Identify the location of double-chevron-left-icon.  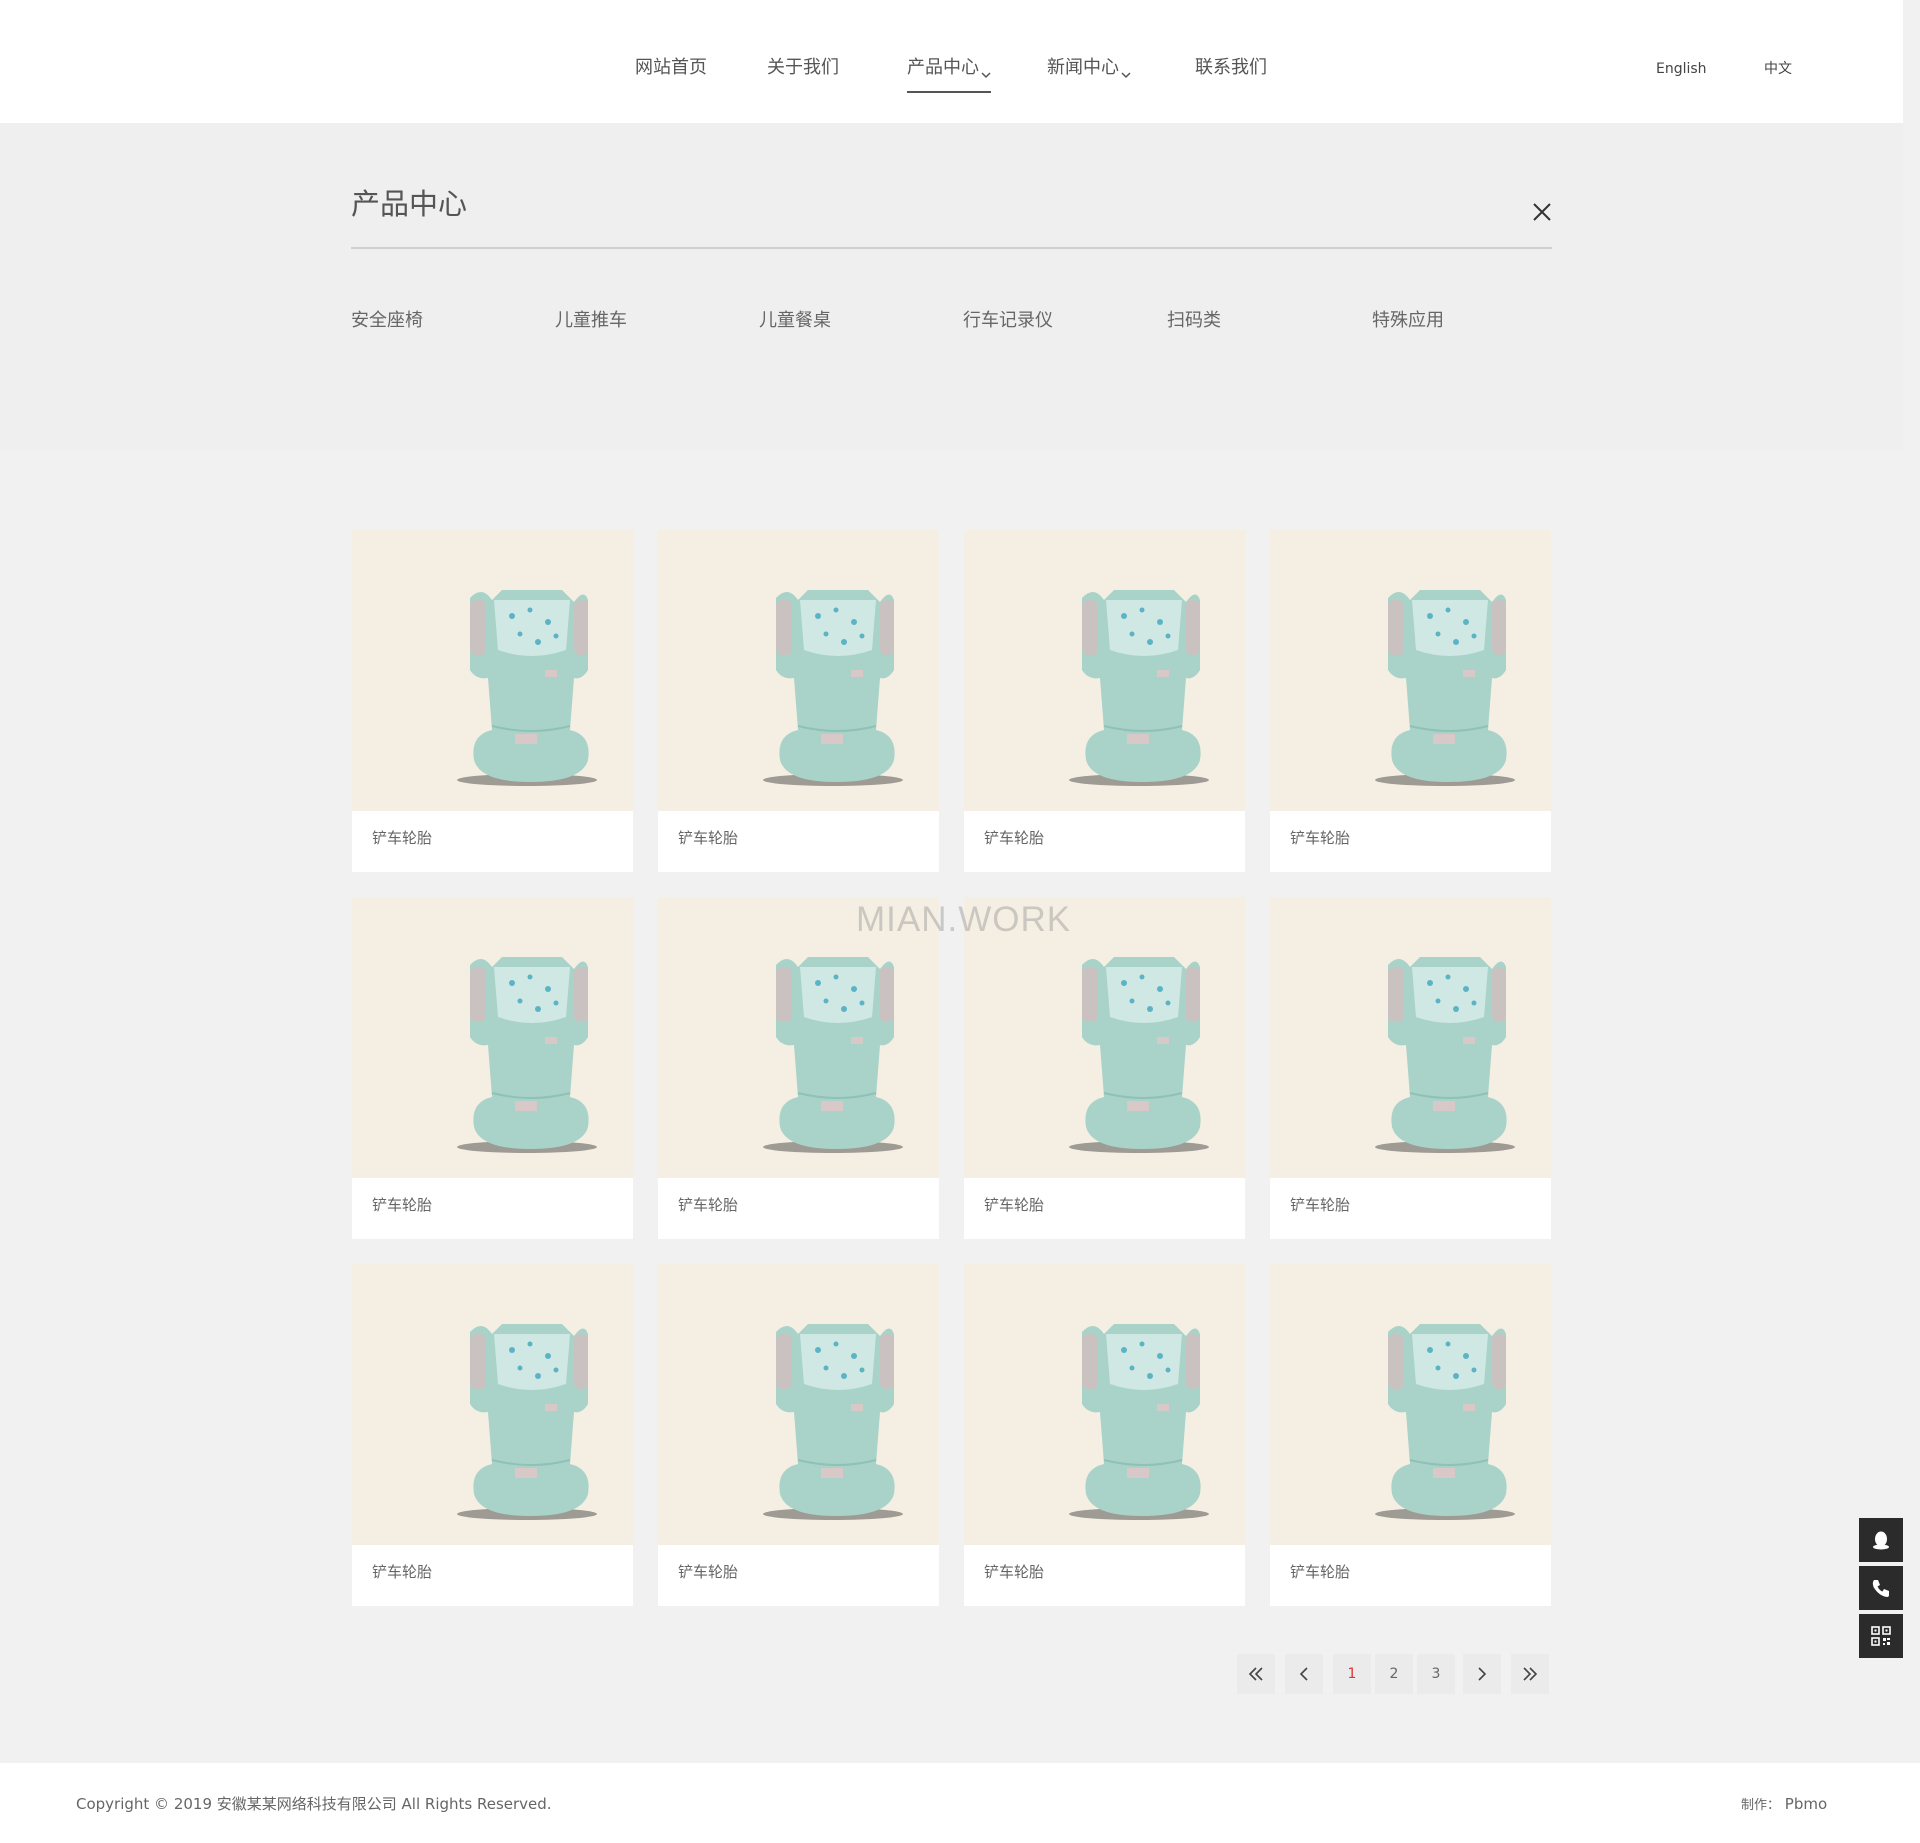
(1256, 1676).